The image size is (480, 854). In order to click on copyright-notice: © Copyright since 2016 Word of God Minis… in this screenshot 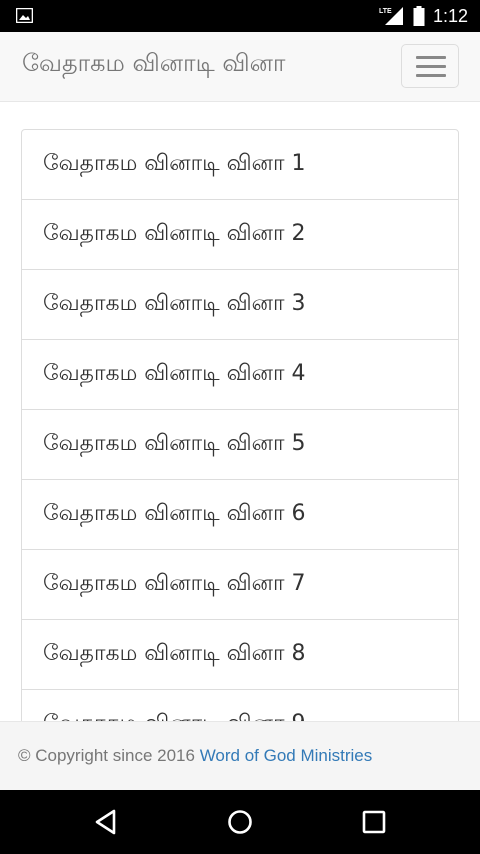, I will do `click(195, 756)`.